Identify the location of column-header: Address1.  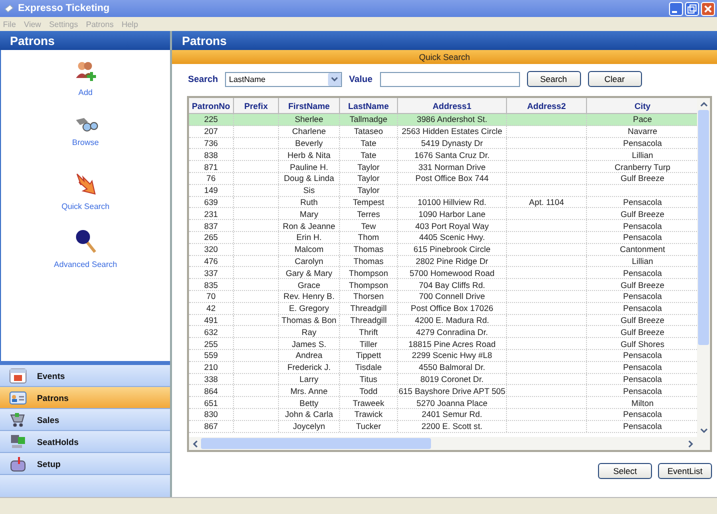
(452, 105).